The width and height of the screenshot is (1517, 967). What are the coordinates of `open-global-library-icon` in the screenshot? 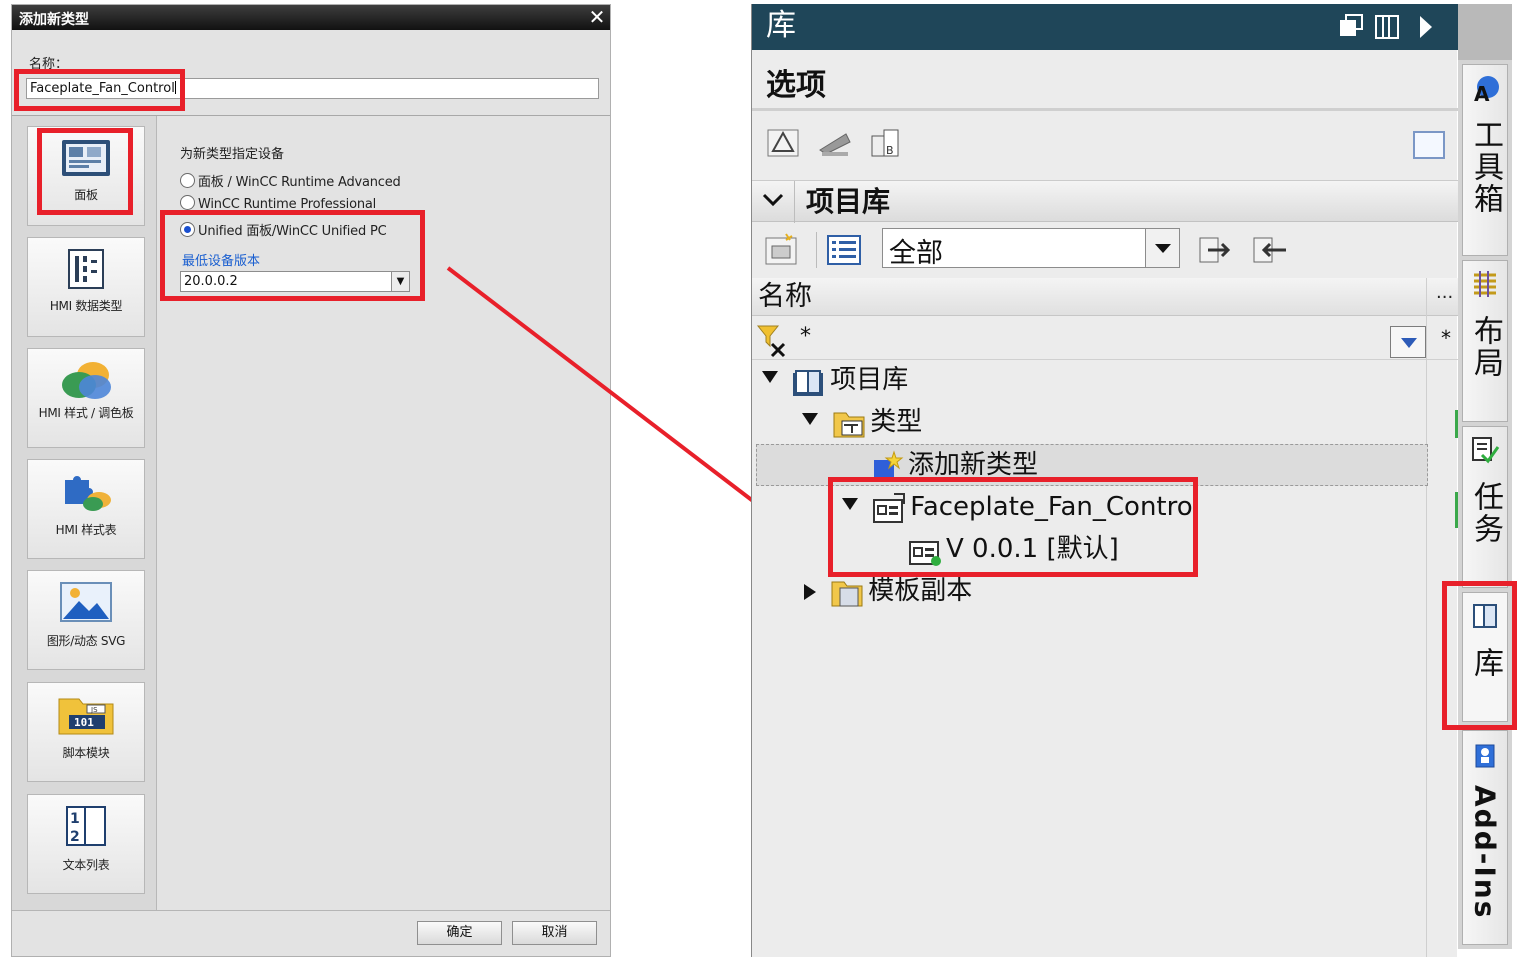 It's located at (783, 143).